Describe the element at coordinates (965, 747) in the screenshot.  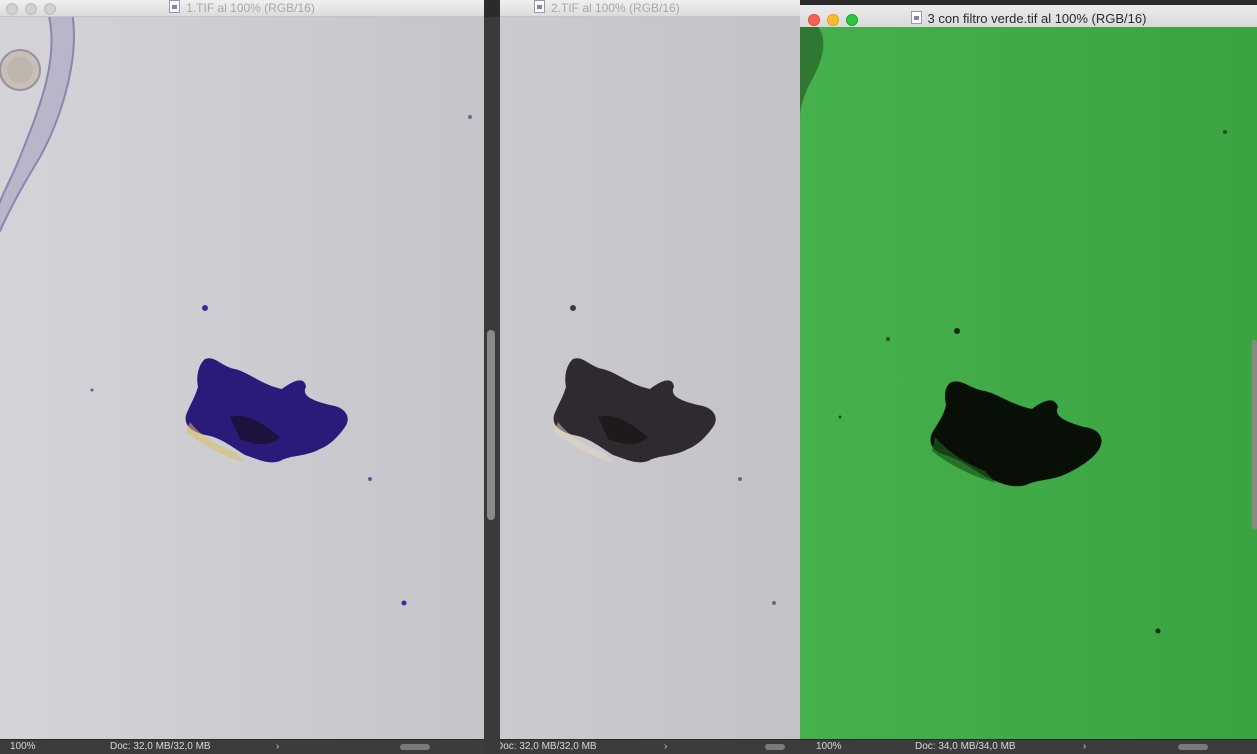
I see `doc-size-info: Doc: 34,0 MB/34,0 MB` at that location.